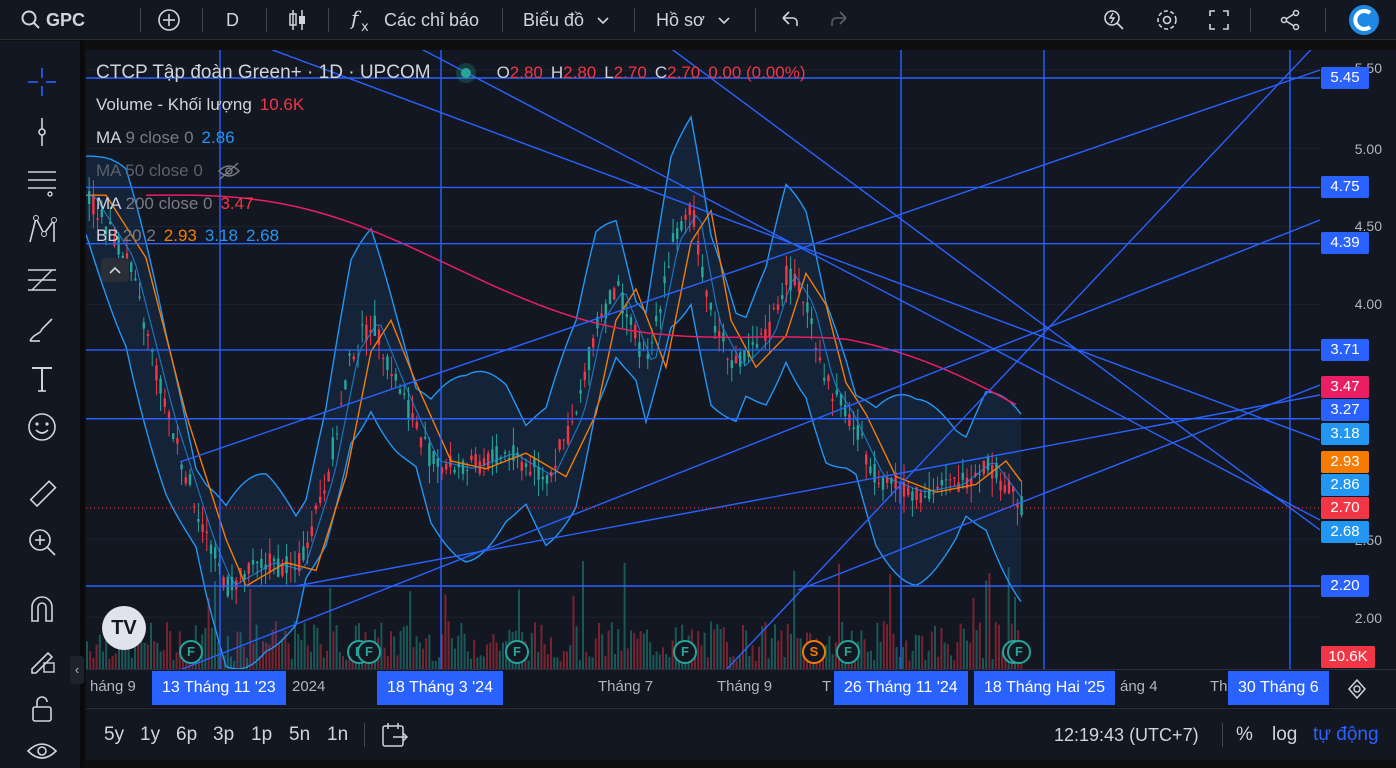 Image resolution: width=1396 pixels, height=768 pixels. Describe the element at coordinates (42, 82) in the screenshot. I see `crosshair-icon` at that location.